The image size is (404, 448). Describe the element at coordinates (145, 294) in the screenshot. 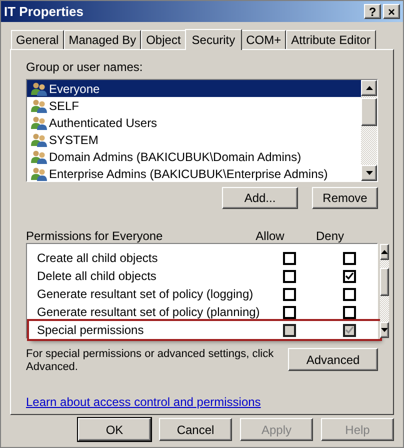

I see `permission-name: Generate resultant set of policy (logging)` at that location.